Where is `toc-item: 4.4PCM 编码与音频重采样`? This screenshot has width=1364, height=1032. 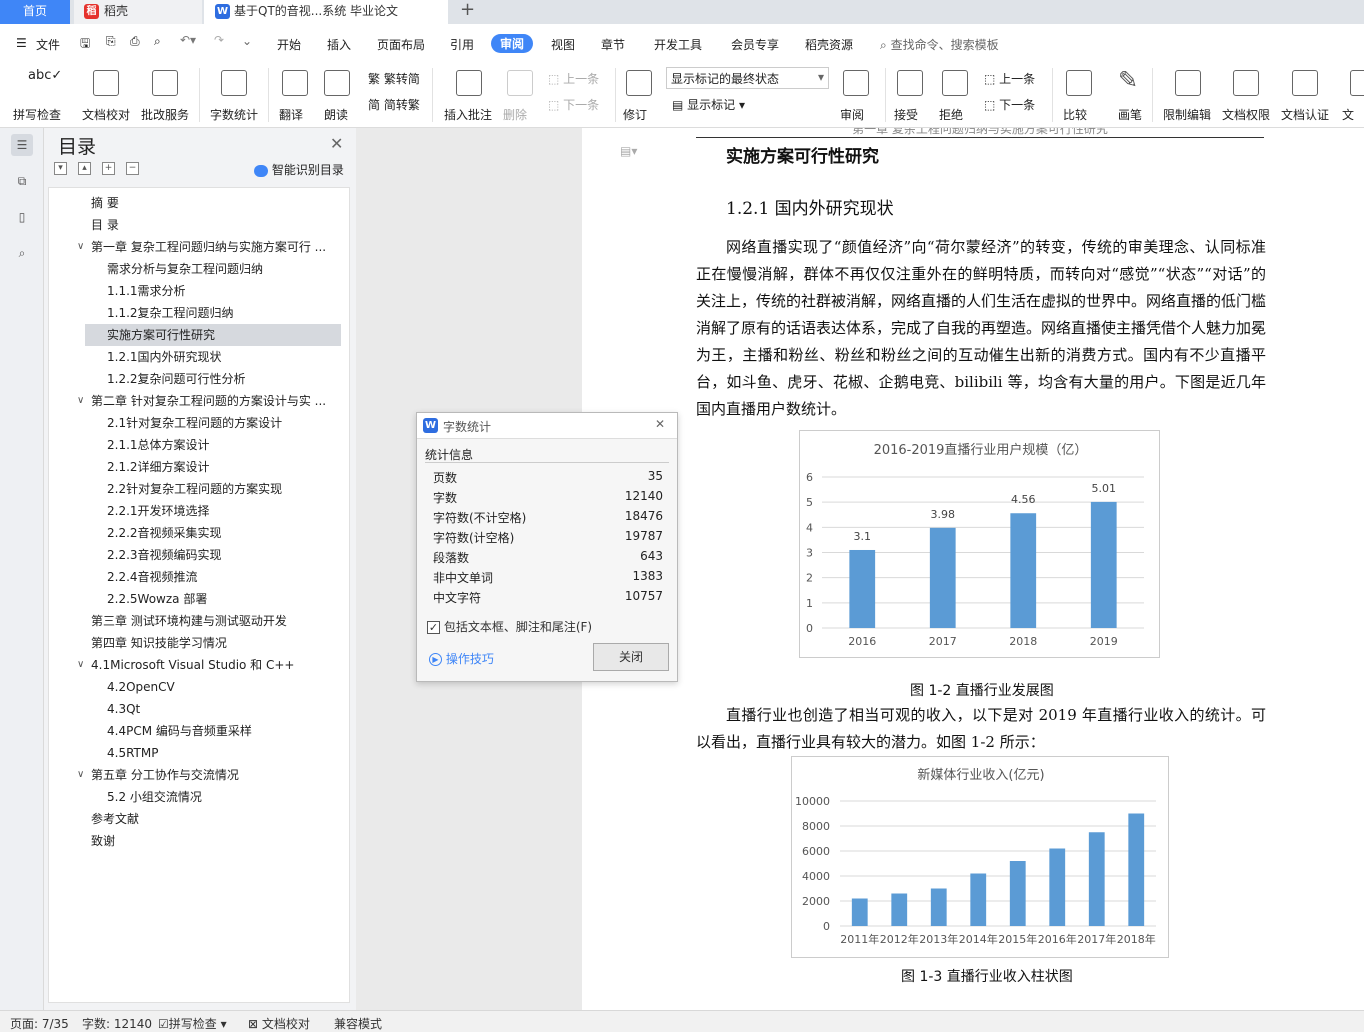
toc-item: 4.4PCM 编码与音频重采样 is located at coordinates (199, 731).